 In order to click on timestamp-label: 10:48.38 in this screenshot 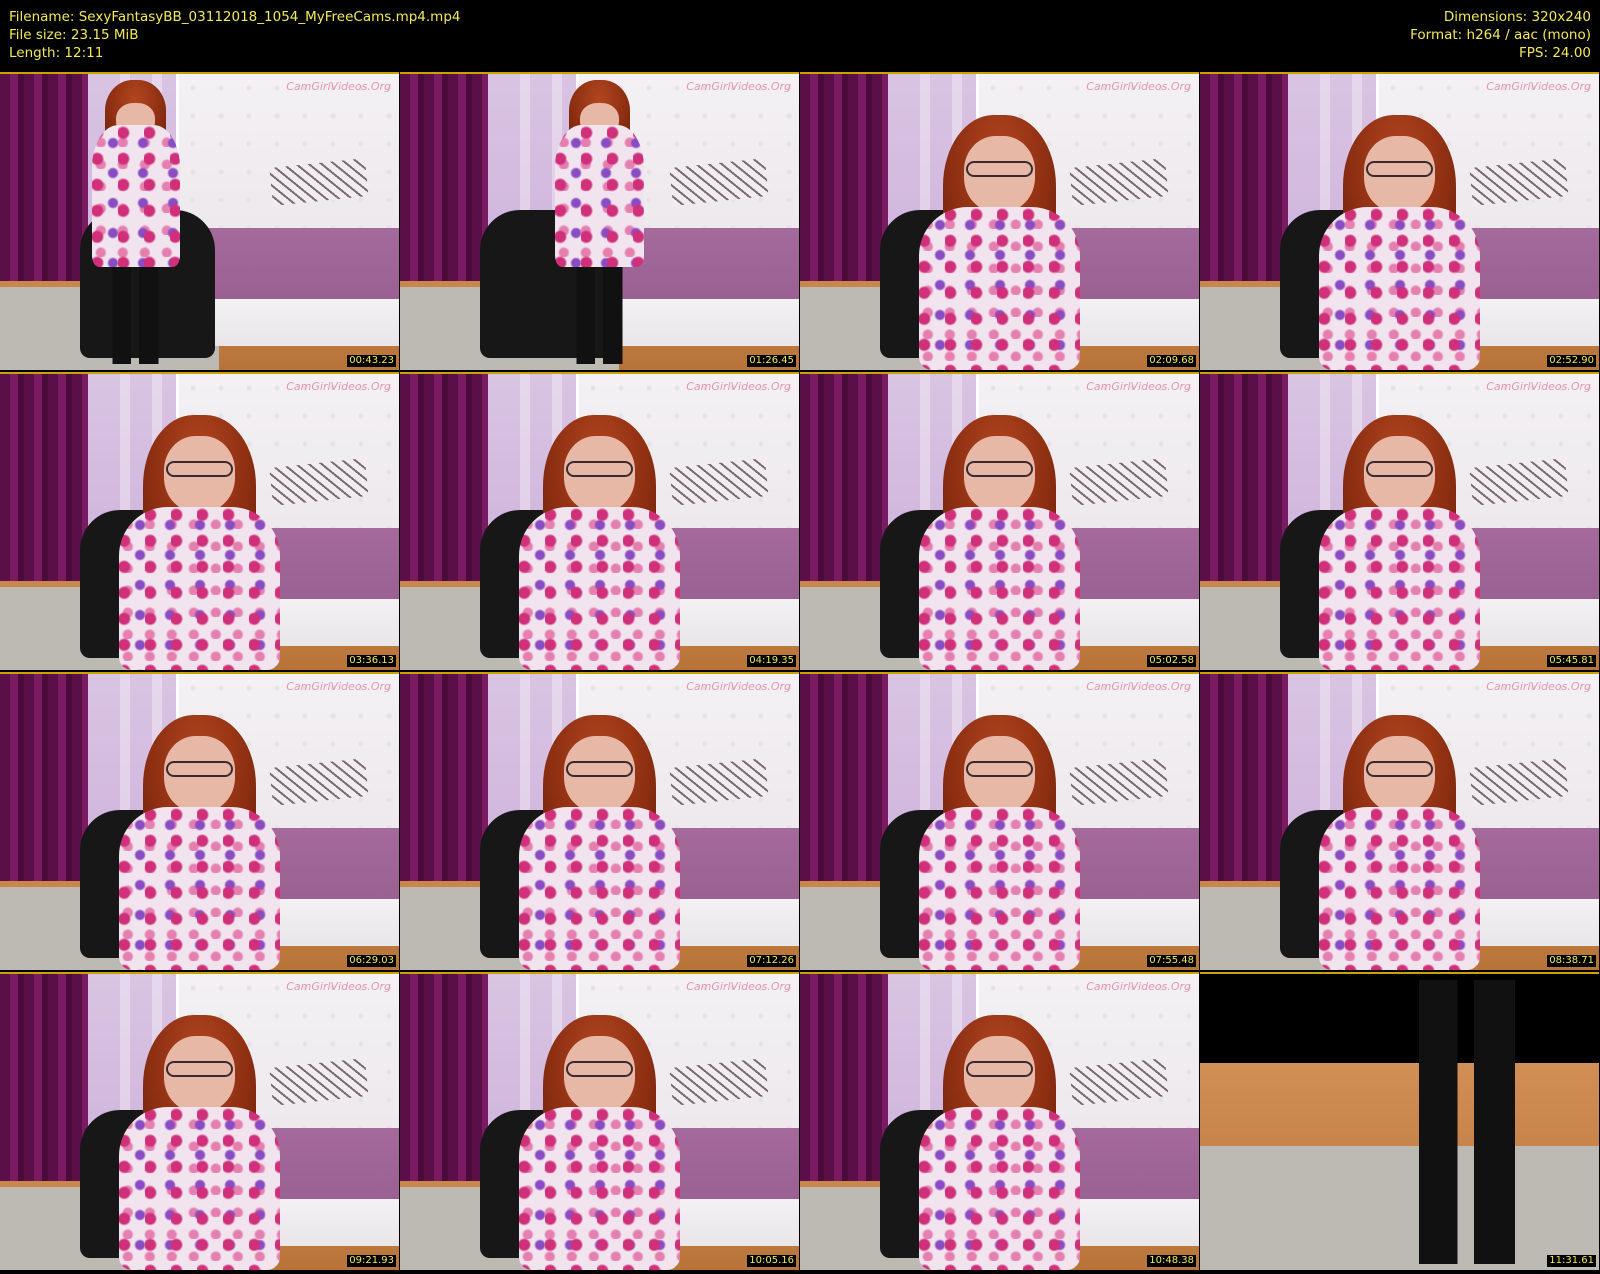, I will do `click(1171, 1261)`.